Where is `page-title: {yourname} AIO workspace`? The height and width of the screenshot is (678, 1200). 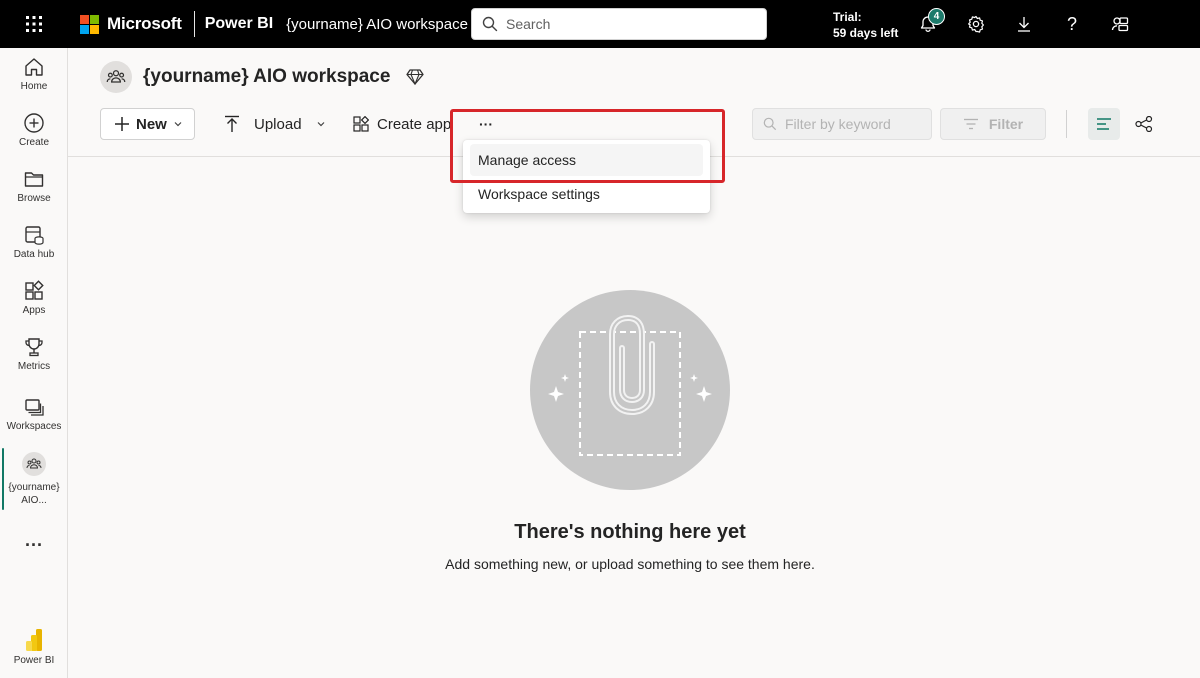
page-title: {yourname} AIO workspace is located at coordinates (267, 76).